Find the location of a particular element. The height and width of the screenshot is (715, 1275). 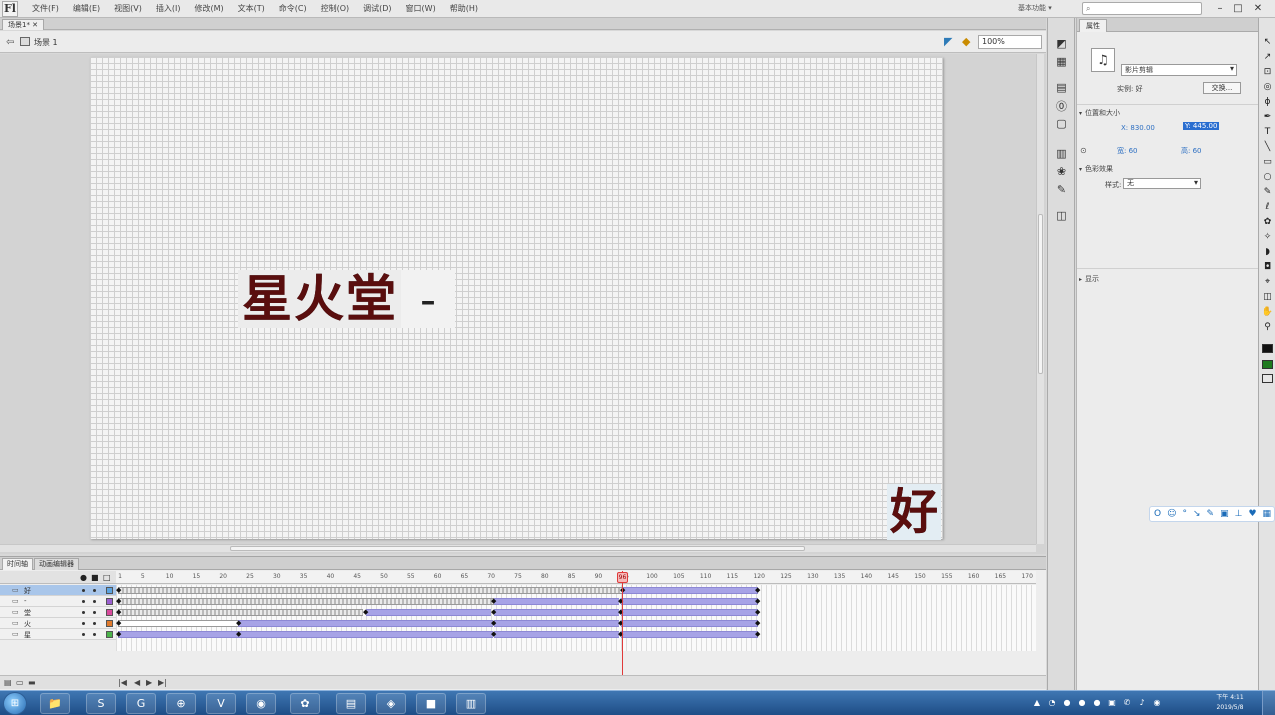

line-tool-icon: ╲ is located at coordinates (1267, 147).